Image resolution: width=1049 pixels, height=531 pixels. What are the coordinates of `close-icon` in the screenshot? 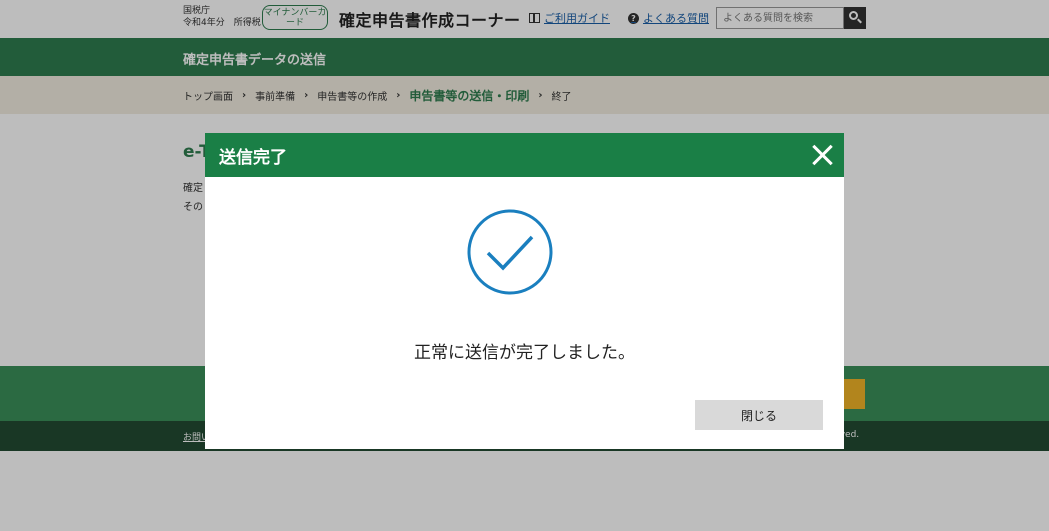 It's located at (822, 155).